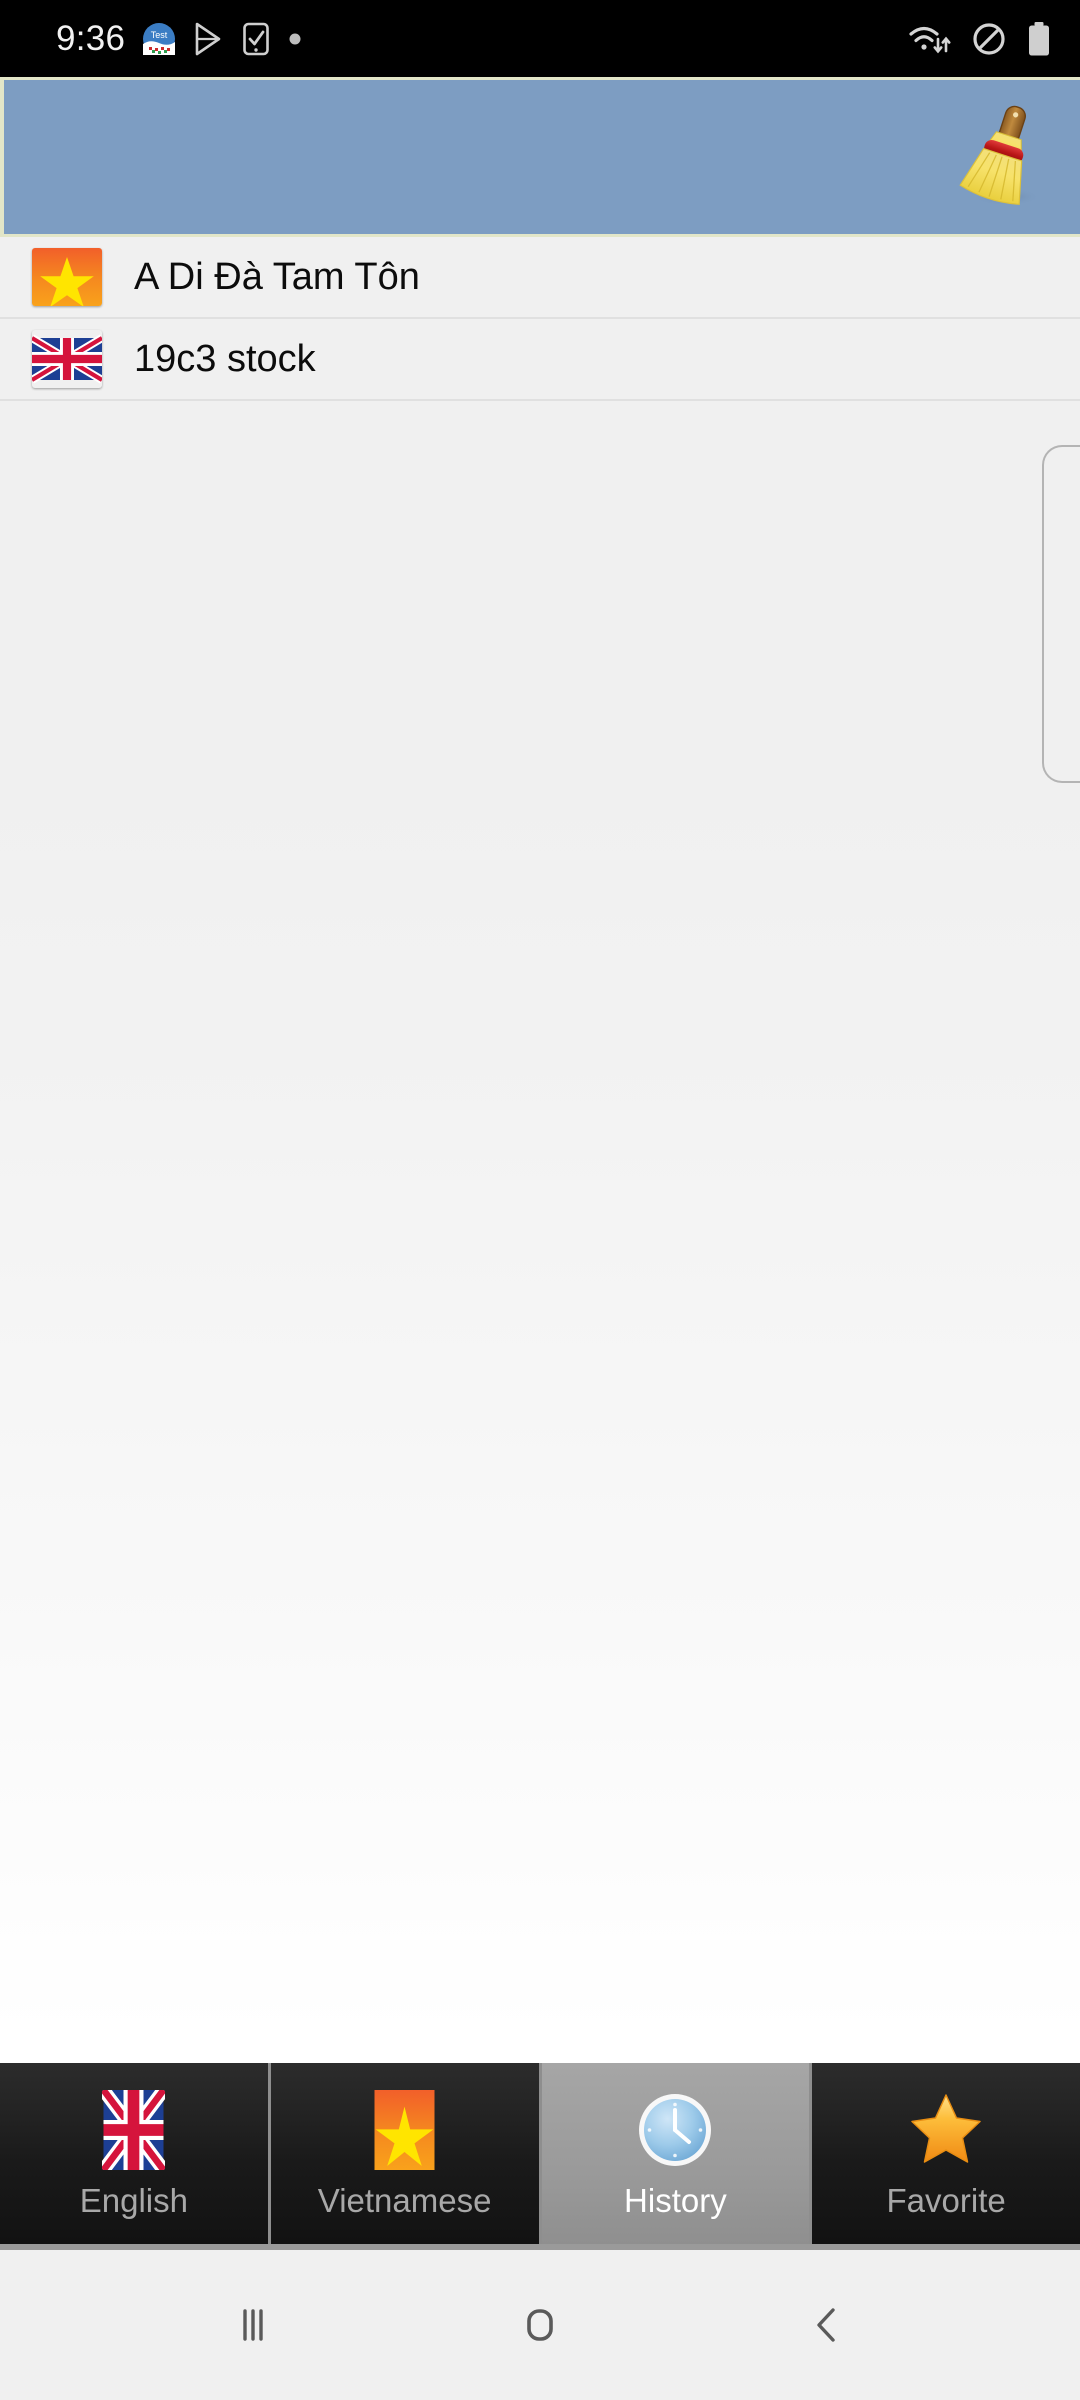  What do you see at coordinates (159, 35) in the screenshot?
I see `svg-text: Test` at bounding box center [159, 35].